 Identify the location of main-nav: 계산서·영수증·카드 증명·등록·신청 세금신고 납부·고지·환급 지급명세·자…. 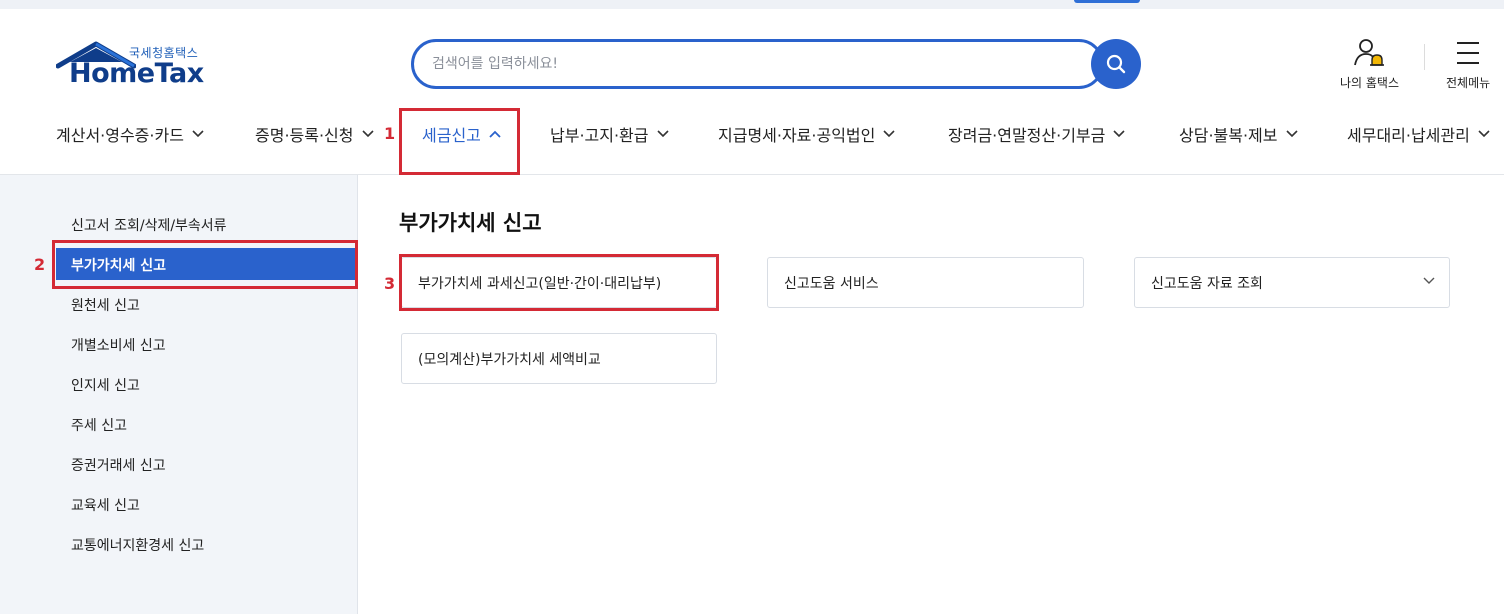
(752, 133).